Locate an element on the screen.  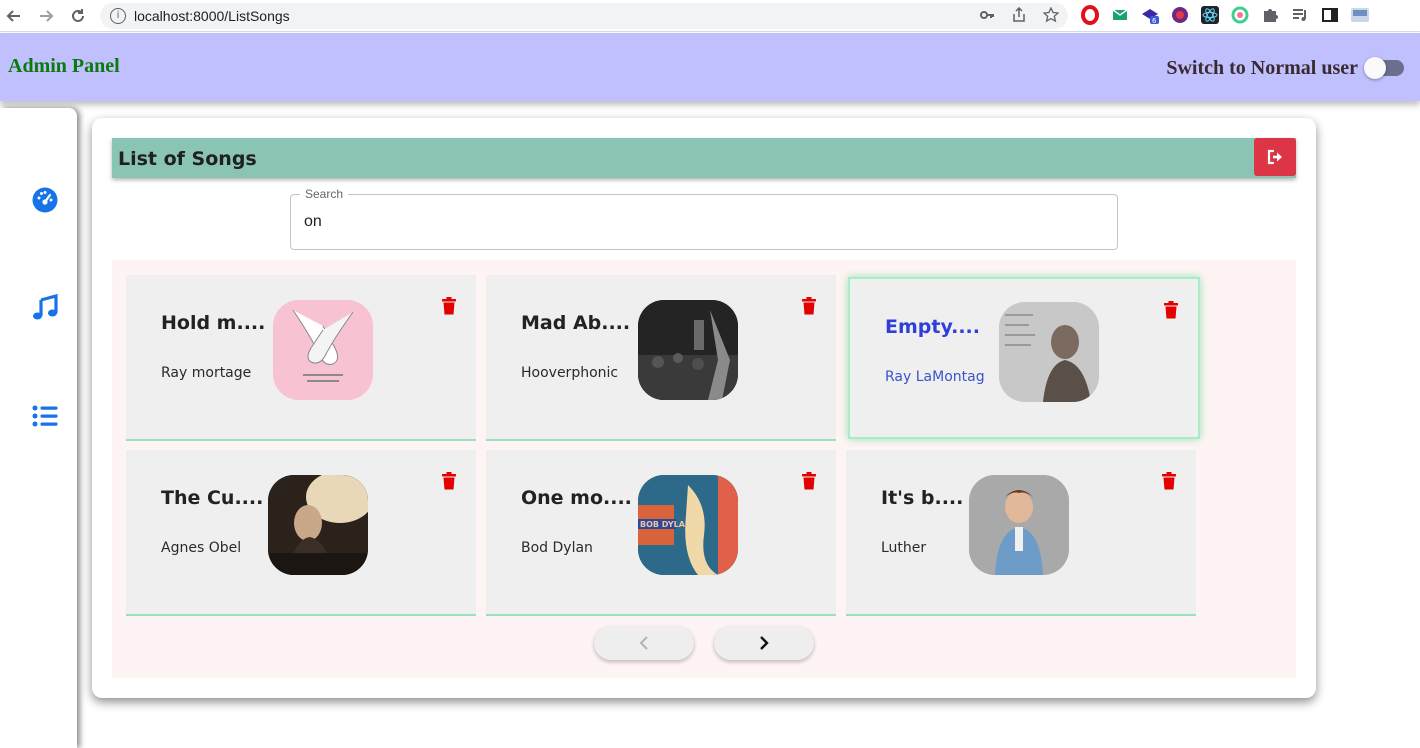
info-icon: i is located at coordinates (118, 16).